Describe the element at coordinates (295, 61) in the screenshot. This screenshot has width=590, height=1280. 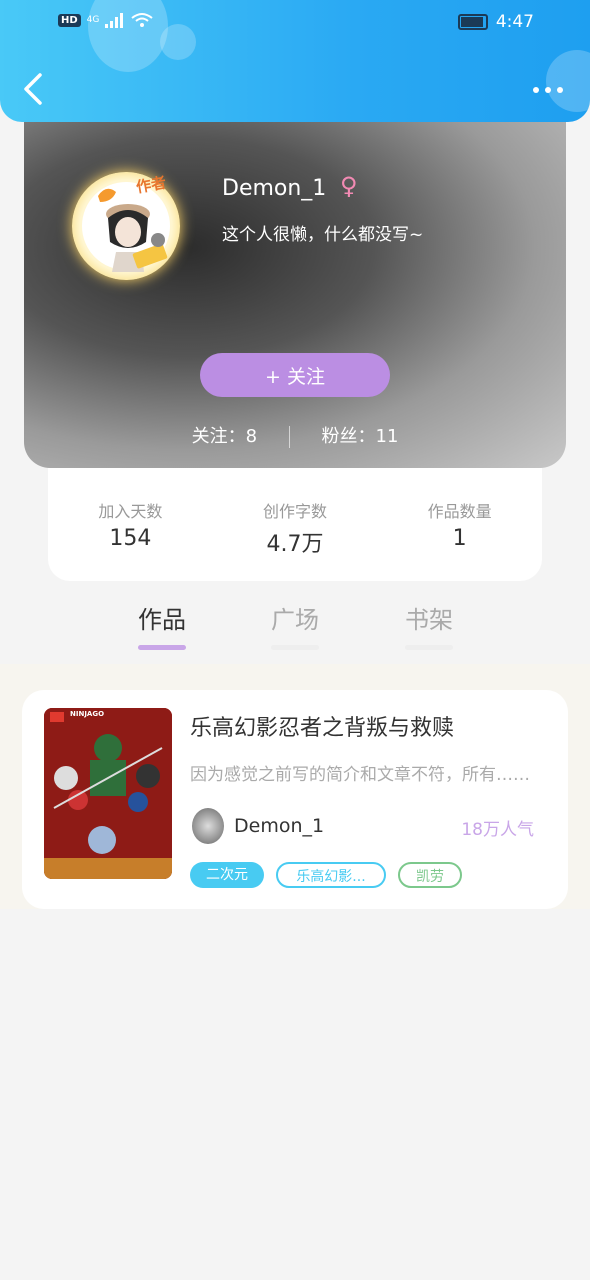
I see `top-header: HD 4G 4:47` at that location.